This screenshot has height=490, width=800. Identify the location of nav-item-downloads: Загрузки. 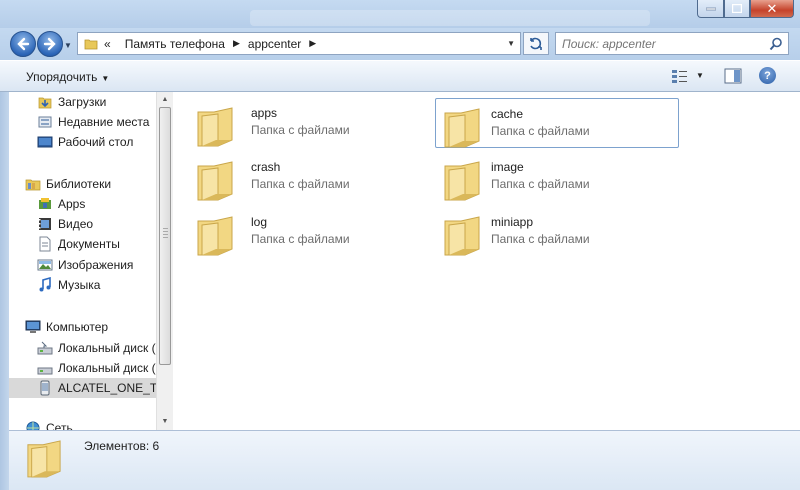
(82, 102).